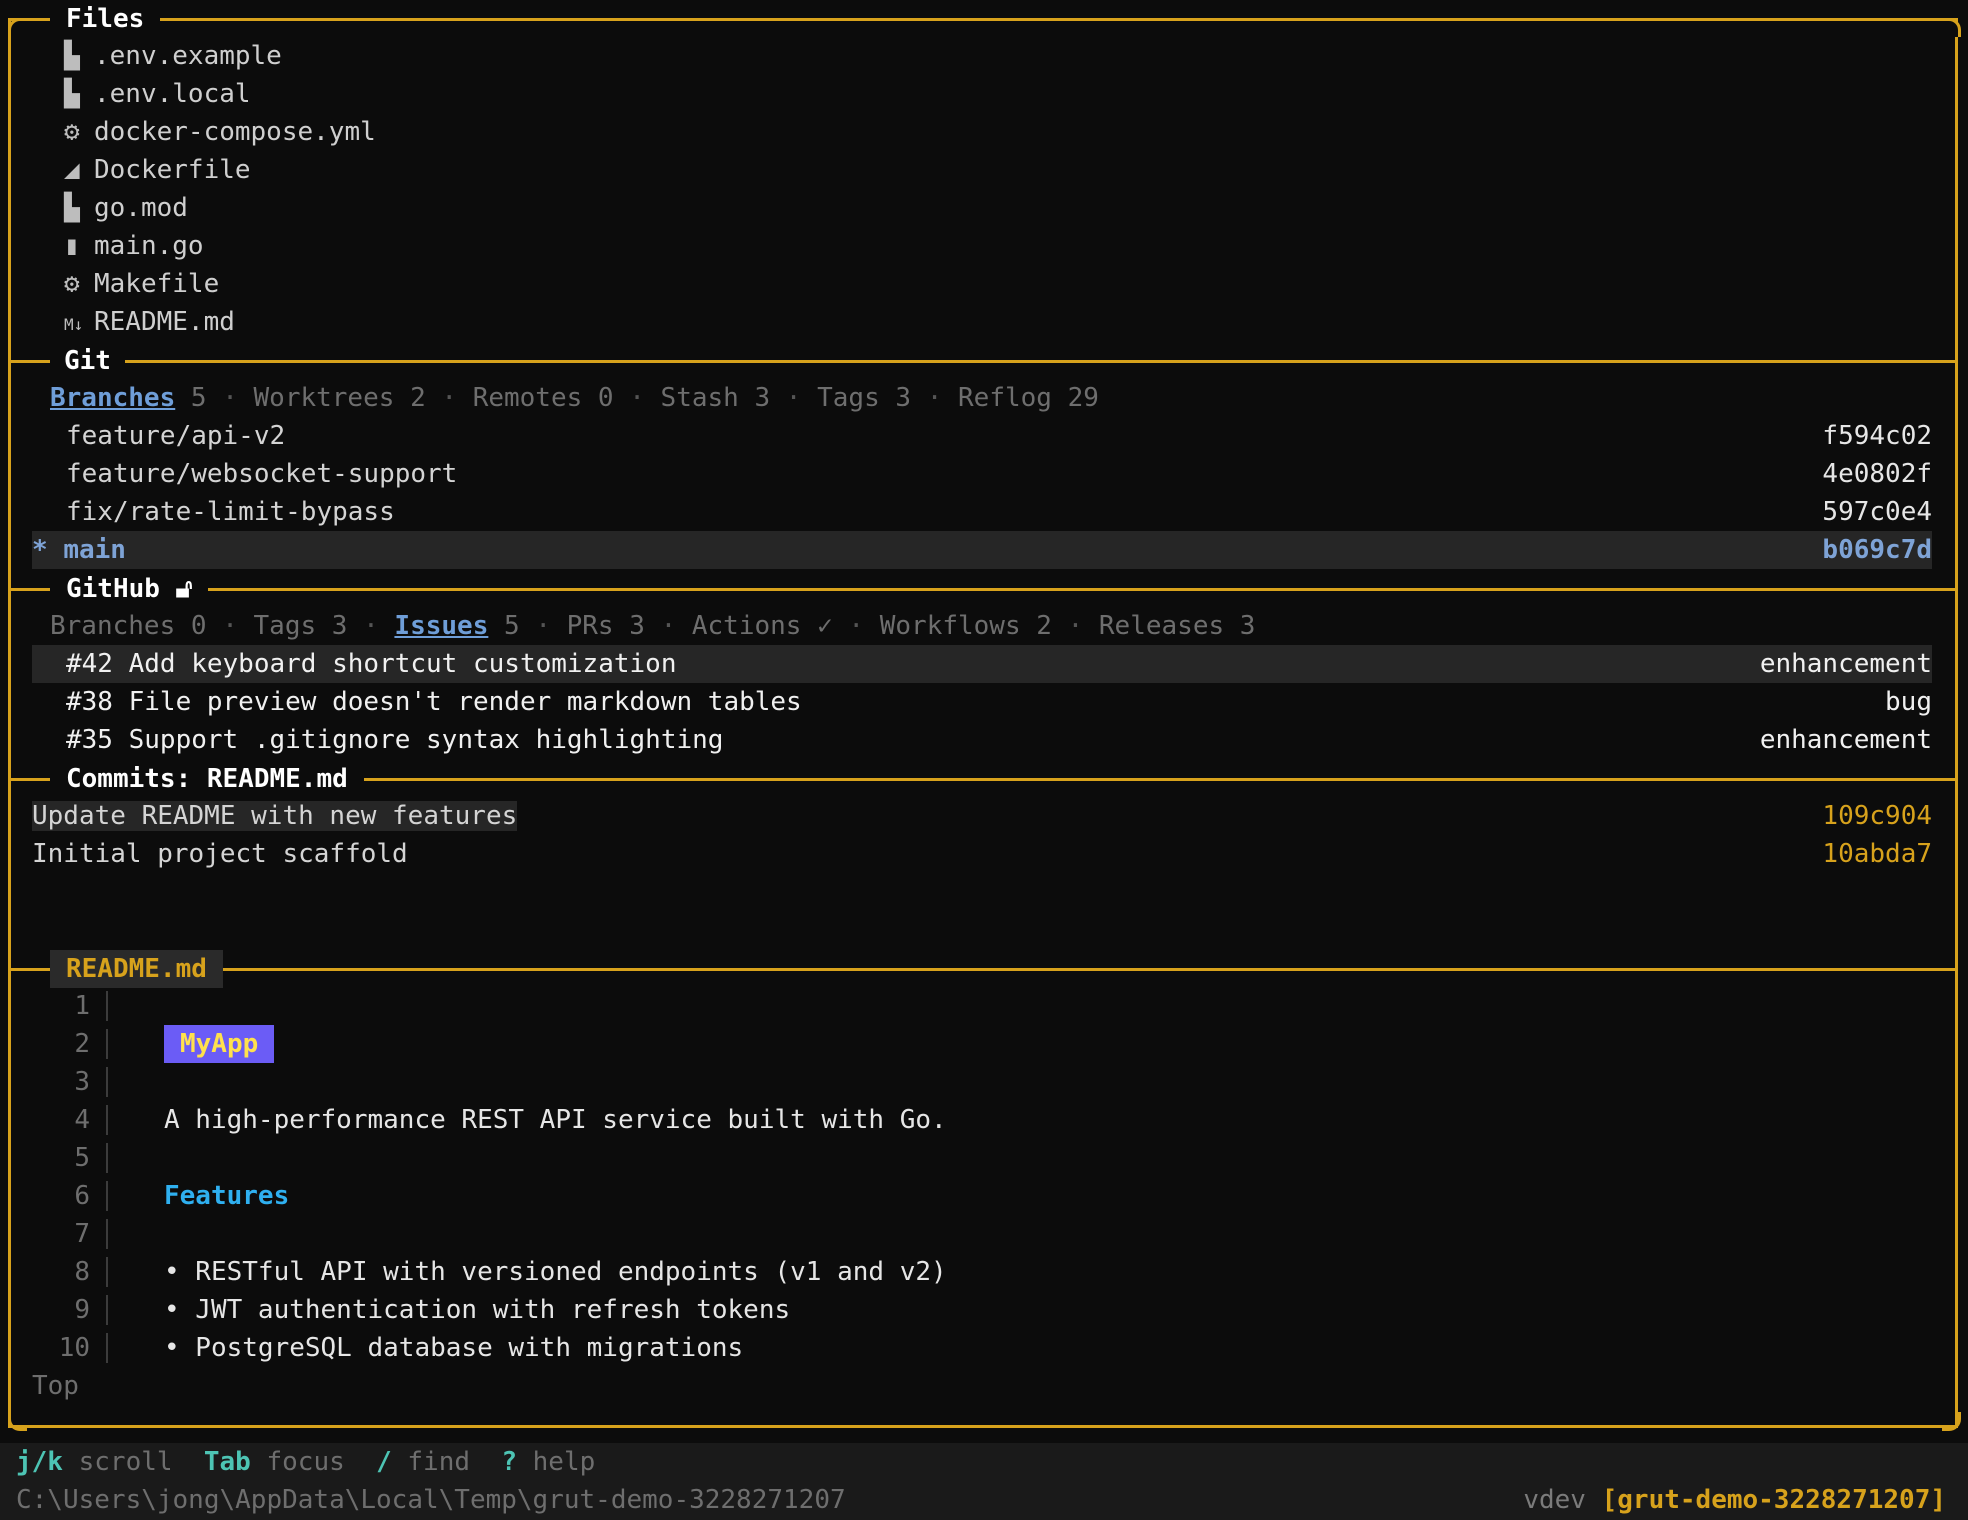 This screenshot has height=1520, width=1968. What do you see at coordinates (700, 398) in the screenshot?
I see `tab-stash: Stash` at bounding box center [700, 398].